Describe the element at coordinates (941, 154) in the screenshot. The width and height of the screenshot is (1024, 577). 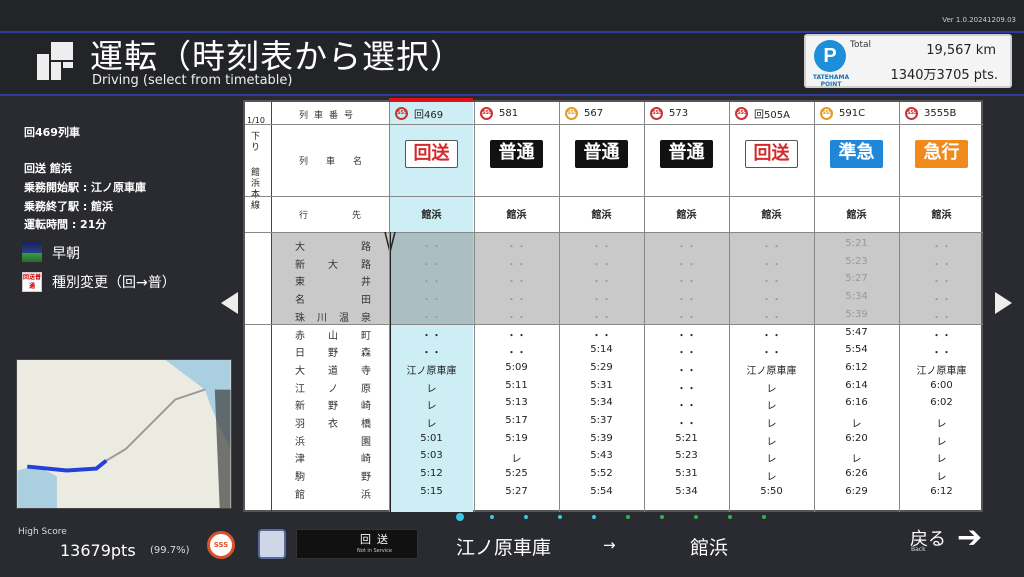
I see `train-type-badge: 急行` at that location.